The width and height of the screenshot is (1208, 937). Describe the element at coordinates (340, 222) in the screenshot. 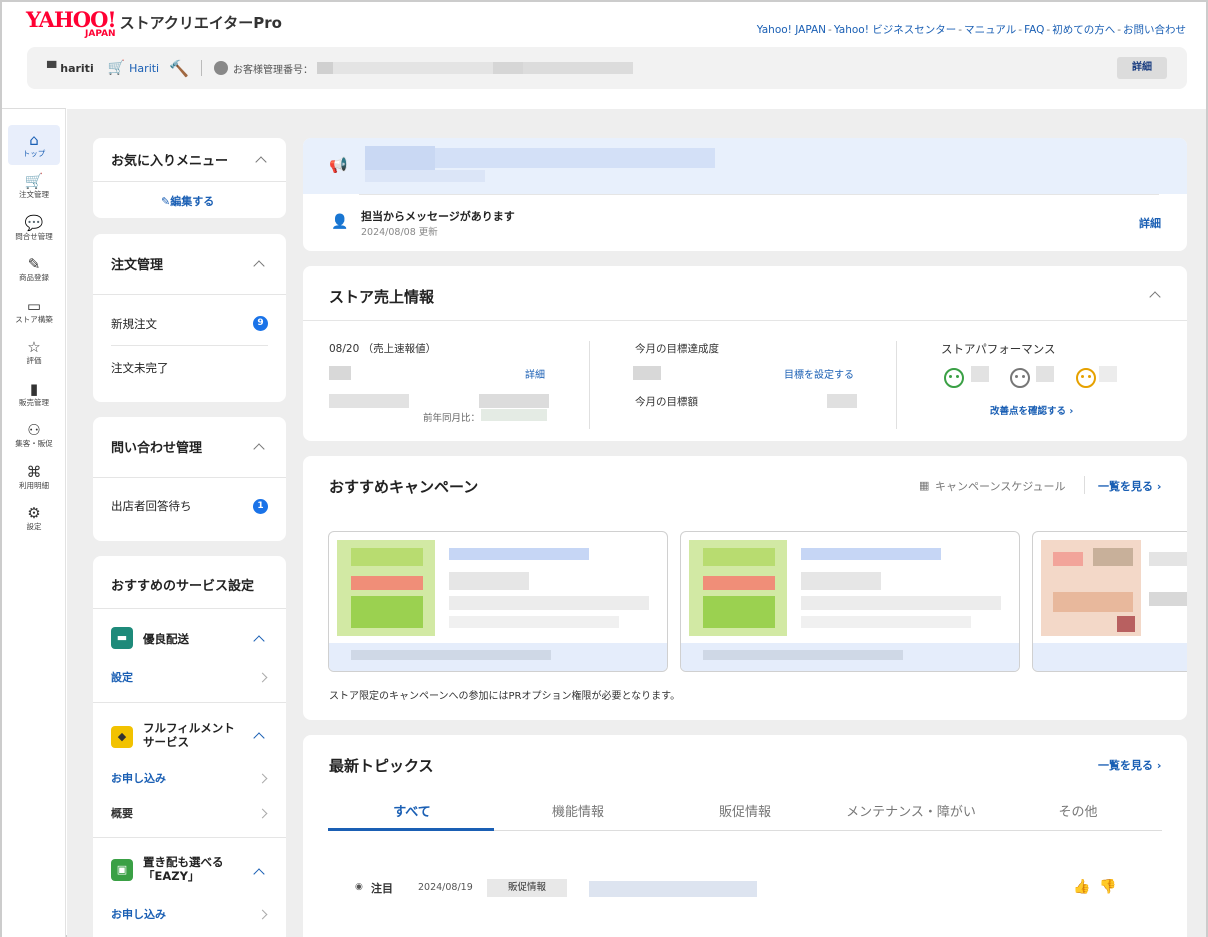

I see `person-icon: 👤` at that location.